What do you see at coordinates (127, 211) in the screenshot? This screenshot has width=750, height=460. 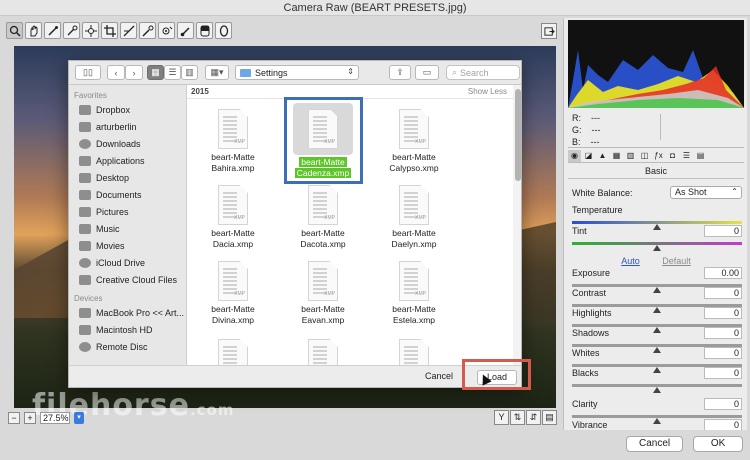 I see `sidebar-item-pictures: Pictures` at bounding box center [127, 211].